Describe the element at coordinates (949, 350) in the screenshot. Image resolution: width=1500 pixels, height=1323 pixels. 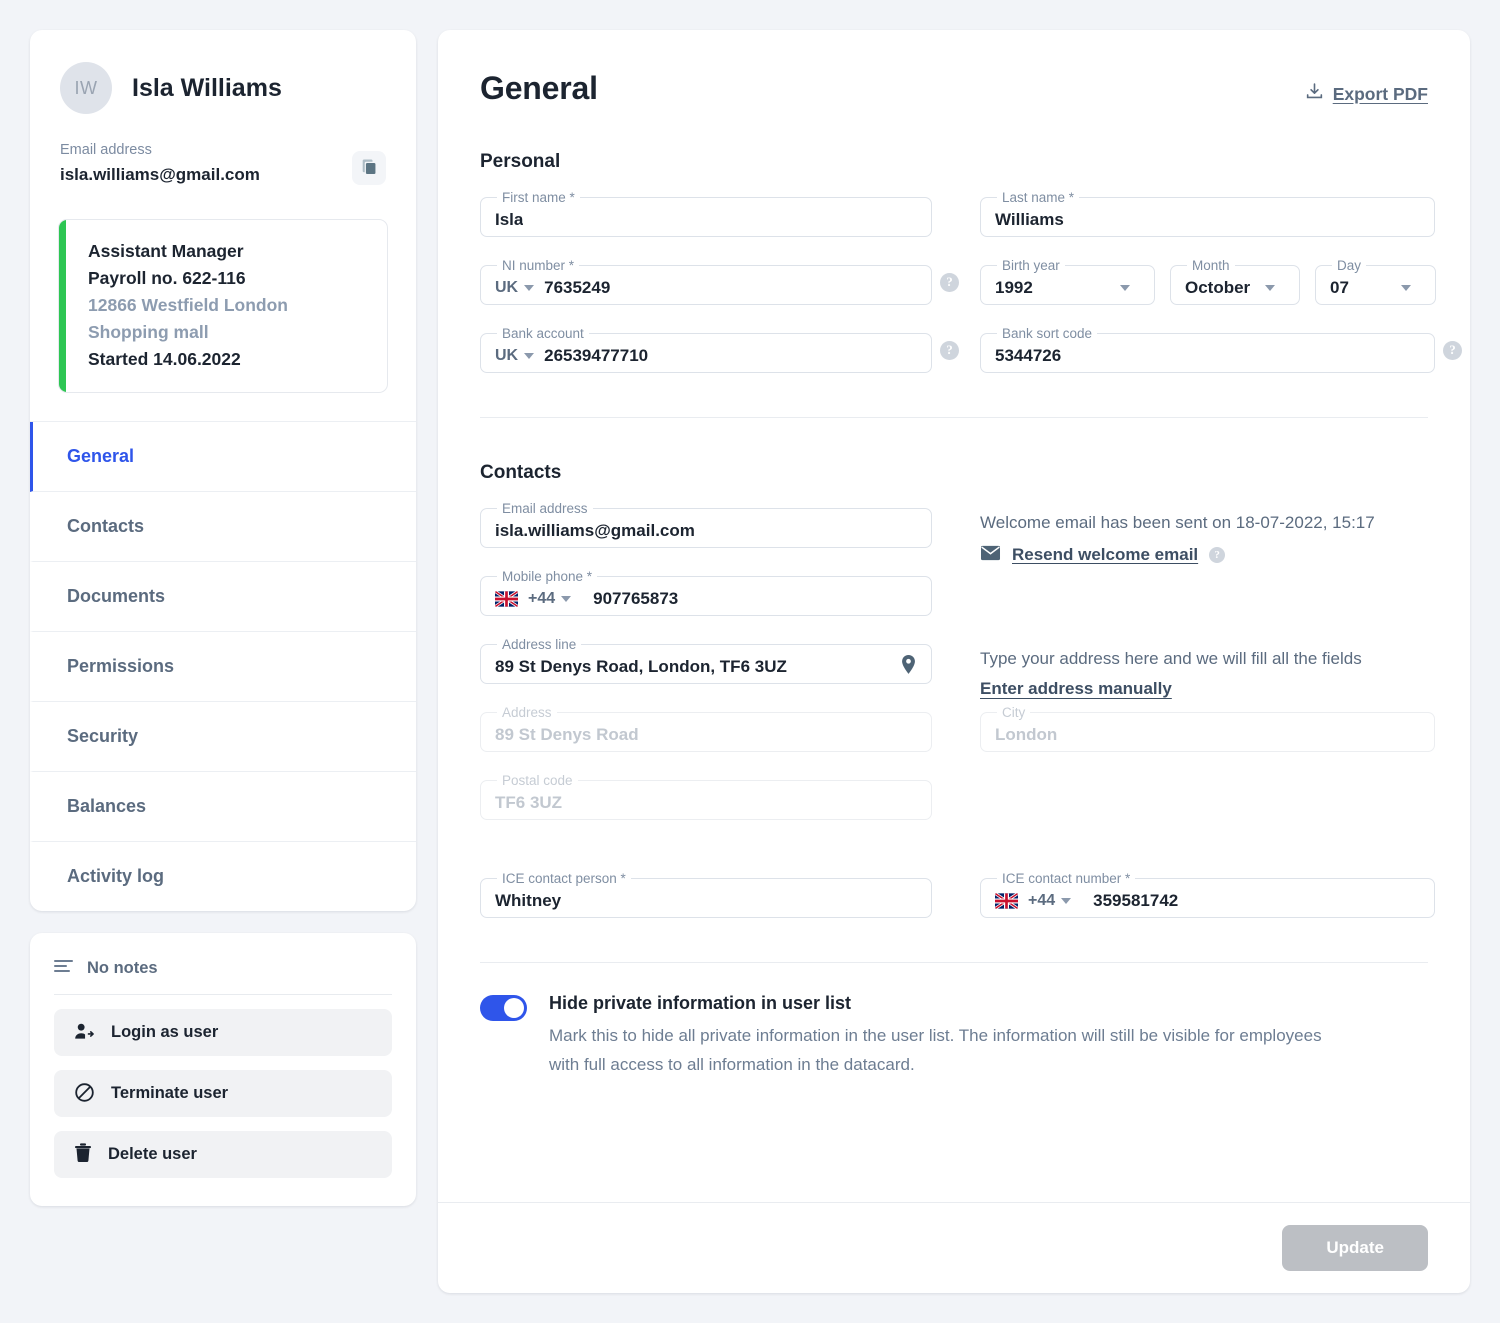
I see `bank-account-help-icon: ?` at that location.